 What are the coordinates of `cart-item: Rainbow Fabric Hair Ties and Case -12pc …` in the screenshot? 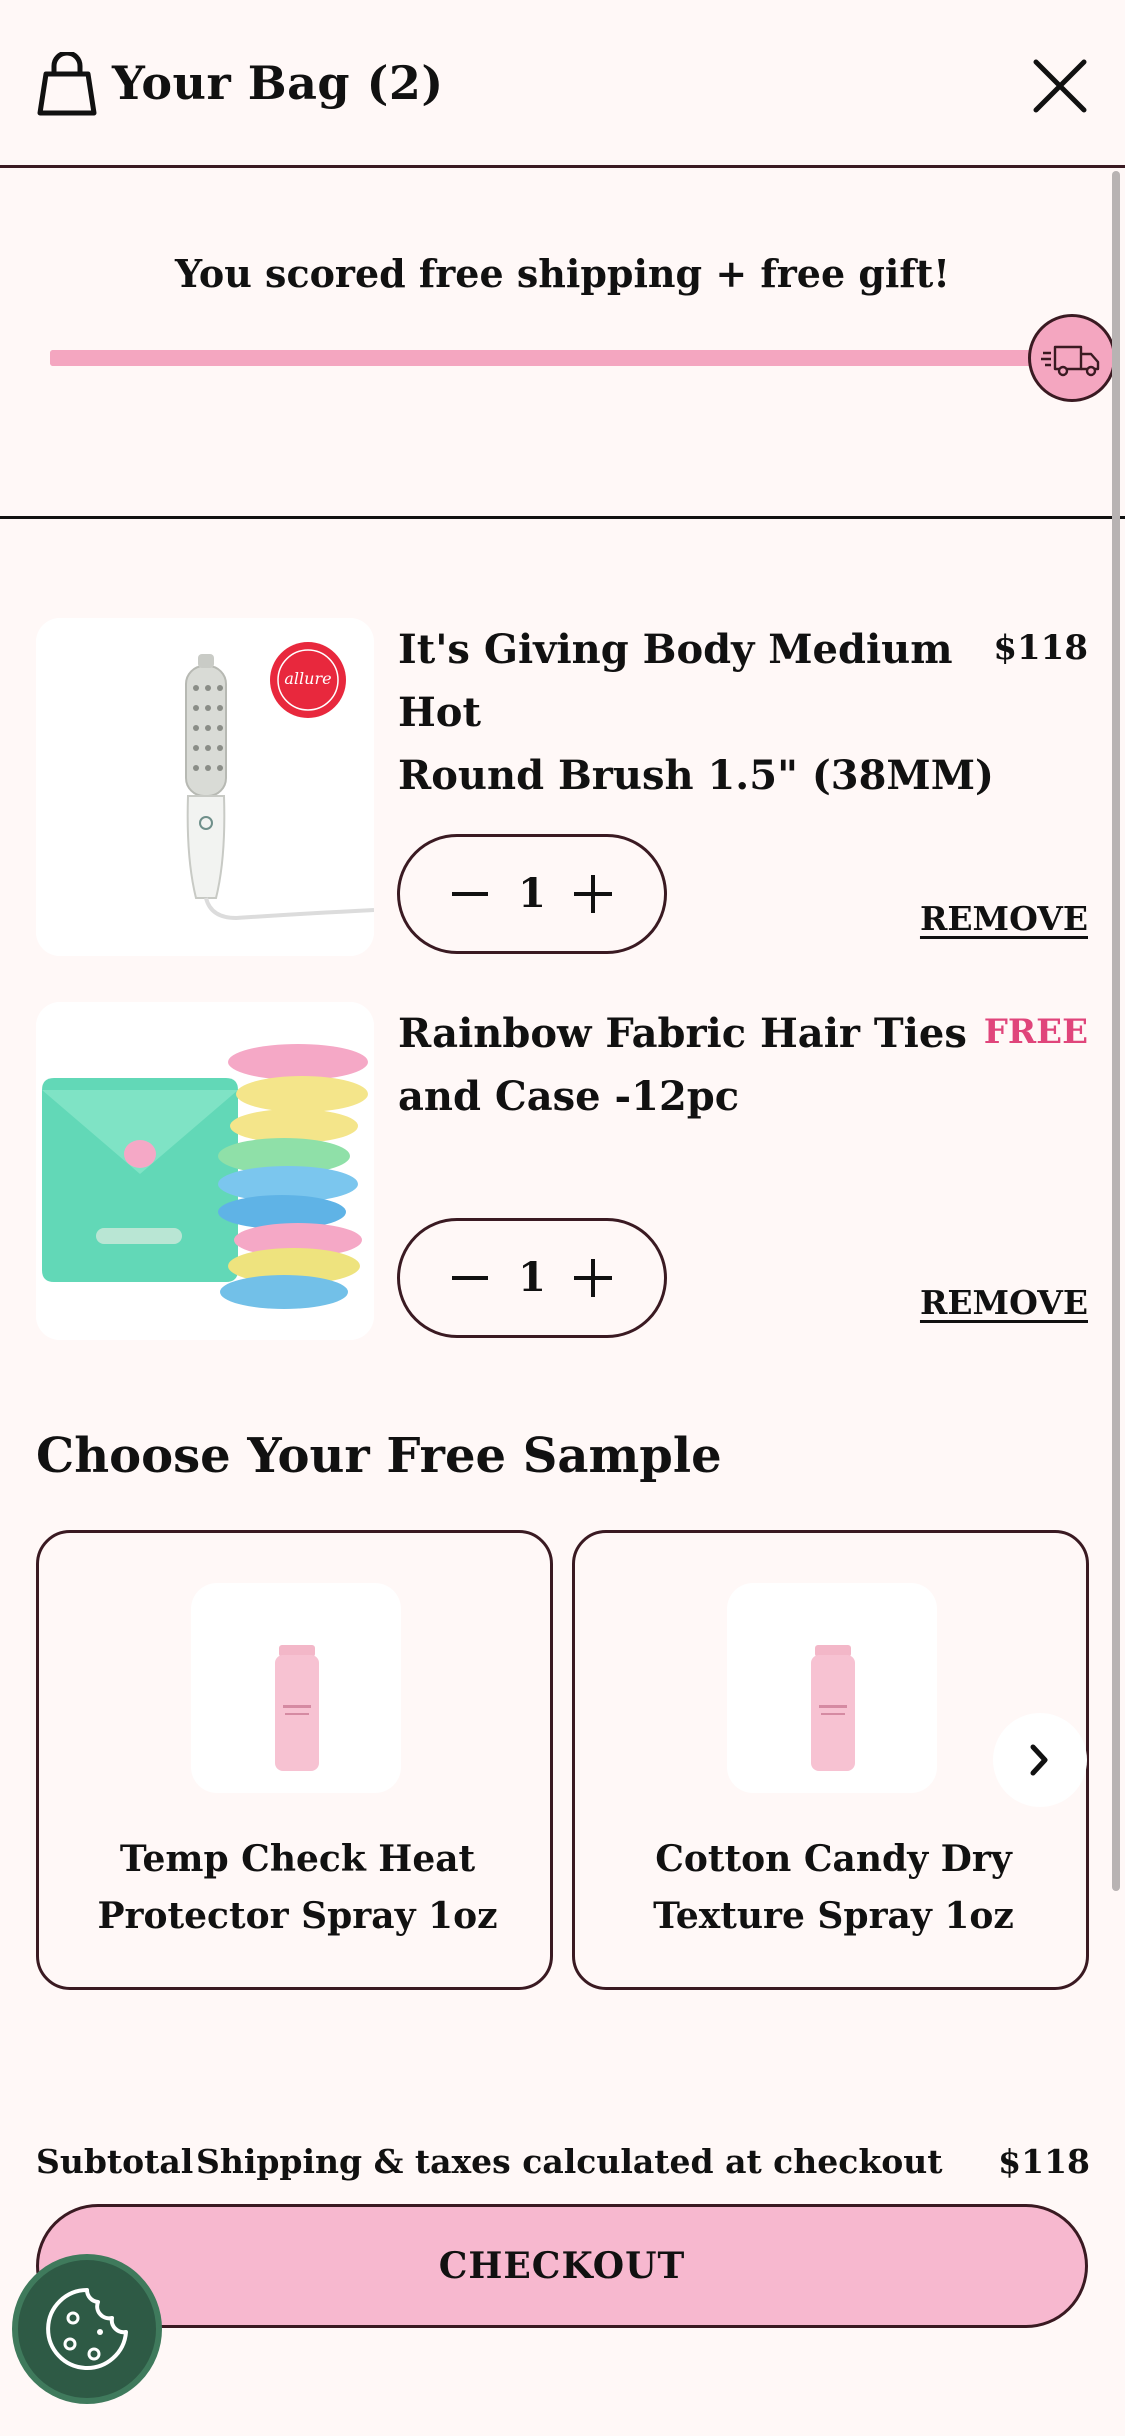 It's located at (550, 1169).